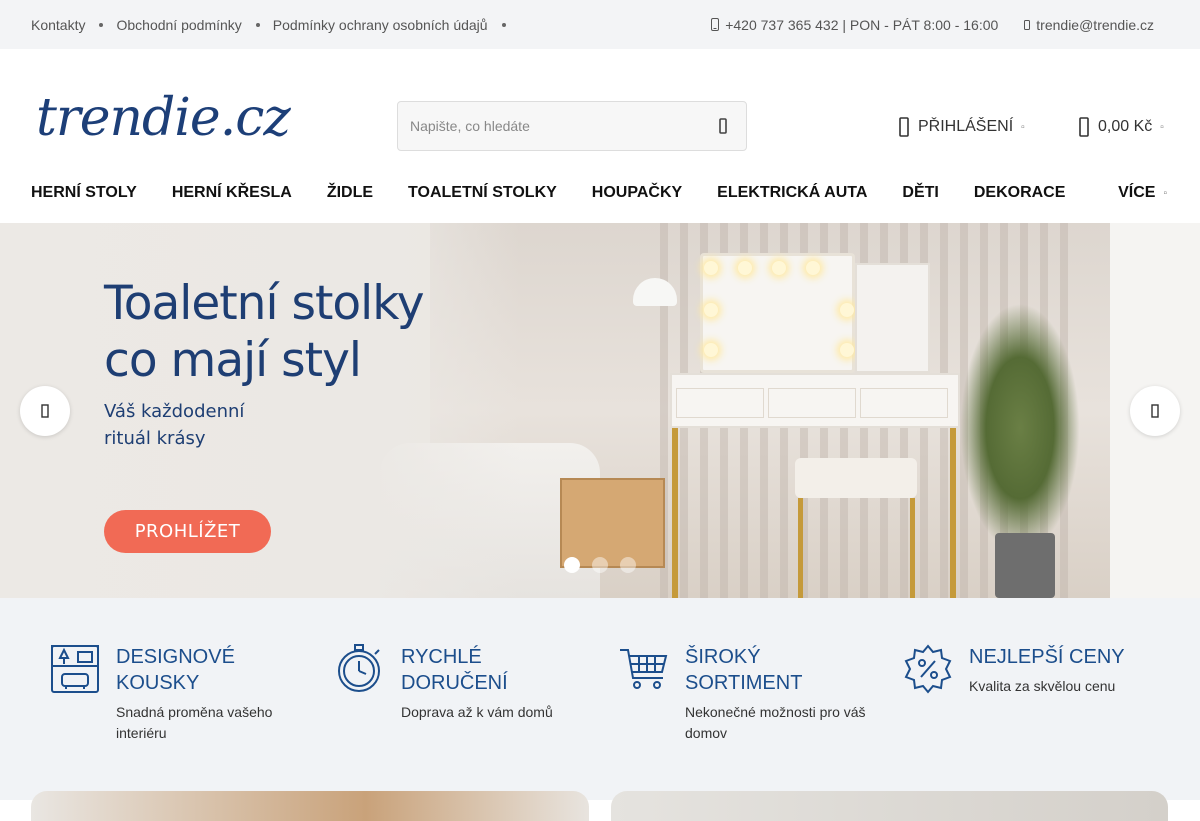 The image size is (1200, 821). I want to click on nav-herni-kresla: HERNÍ KŘESLA, so click(232, 188).